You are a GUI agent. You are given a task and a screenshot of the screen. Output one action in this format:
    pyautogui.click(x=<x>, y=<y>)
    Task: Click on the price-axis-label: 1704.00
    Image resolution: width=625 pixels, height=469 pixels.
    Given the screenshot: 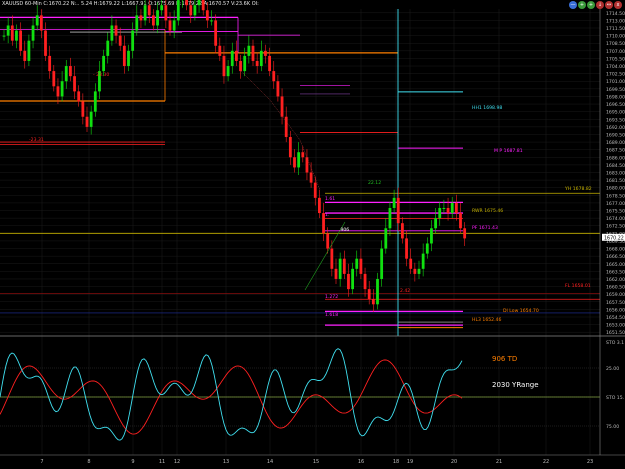 What is the action you would take?
    pyautogui.click(x=615, y=67)
    